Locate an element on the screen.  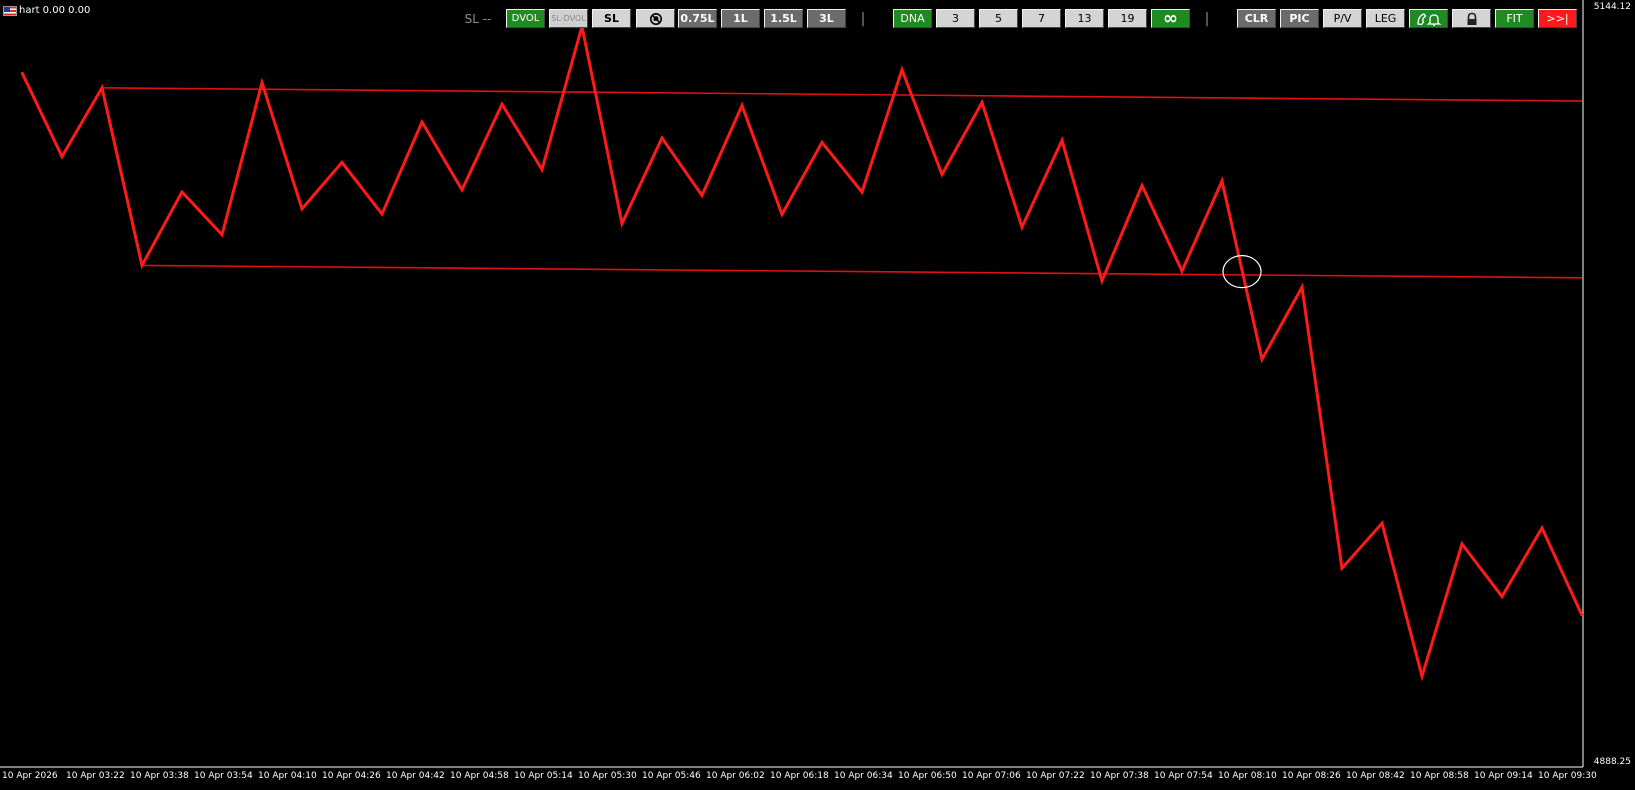
time-axis-label: 10 Apr 06:34 is located at coordinates (863, 776).